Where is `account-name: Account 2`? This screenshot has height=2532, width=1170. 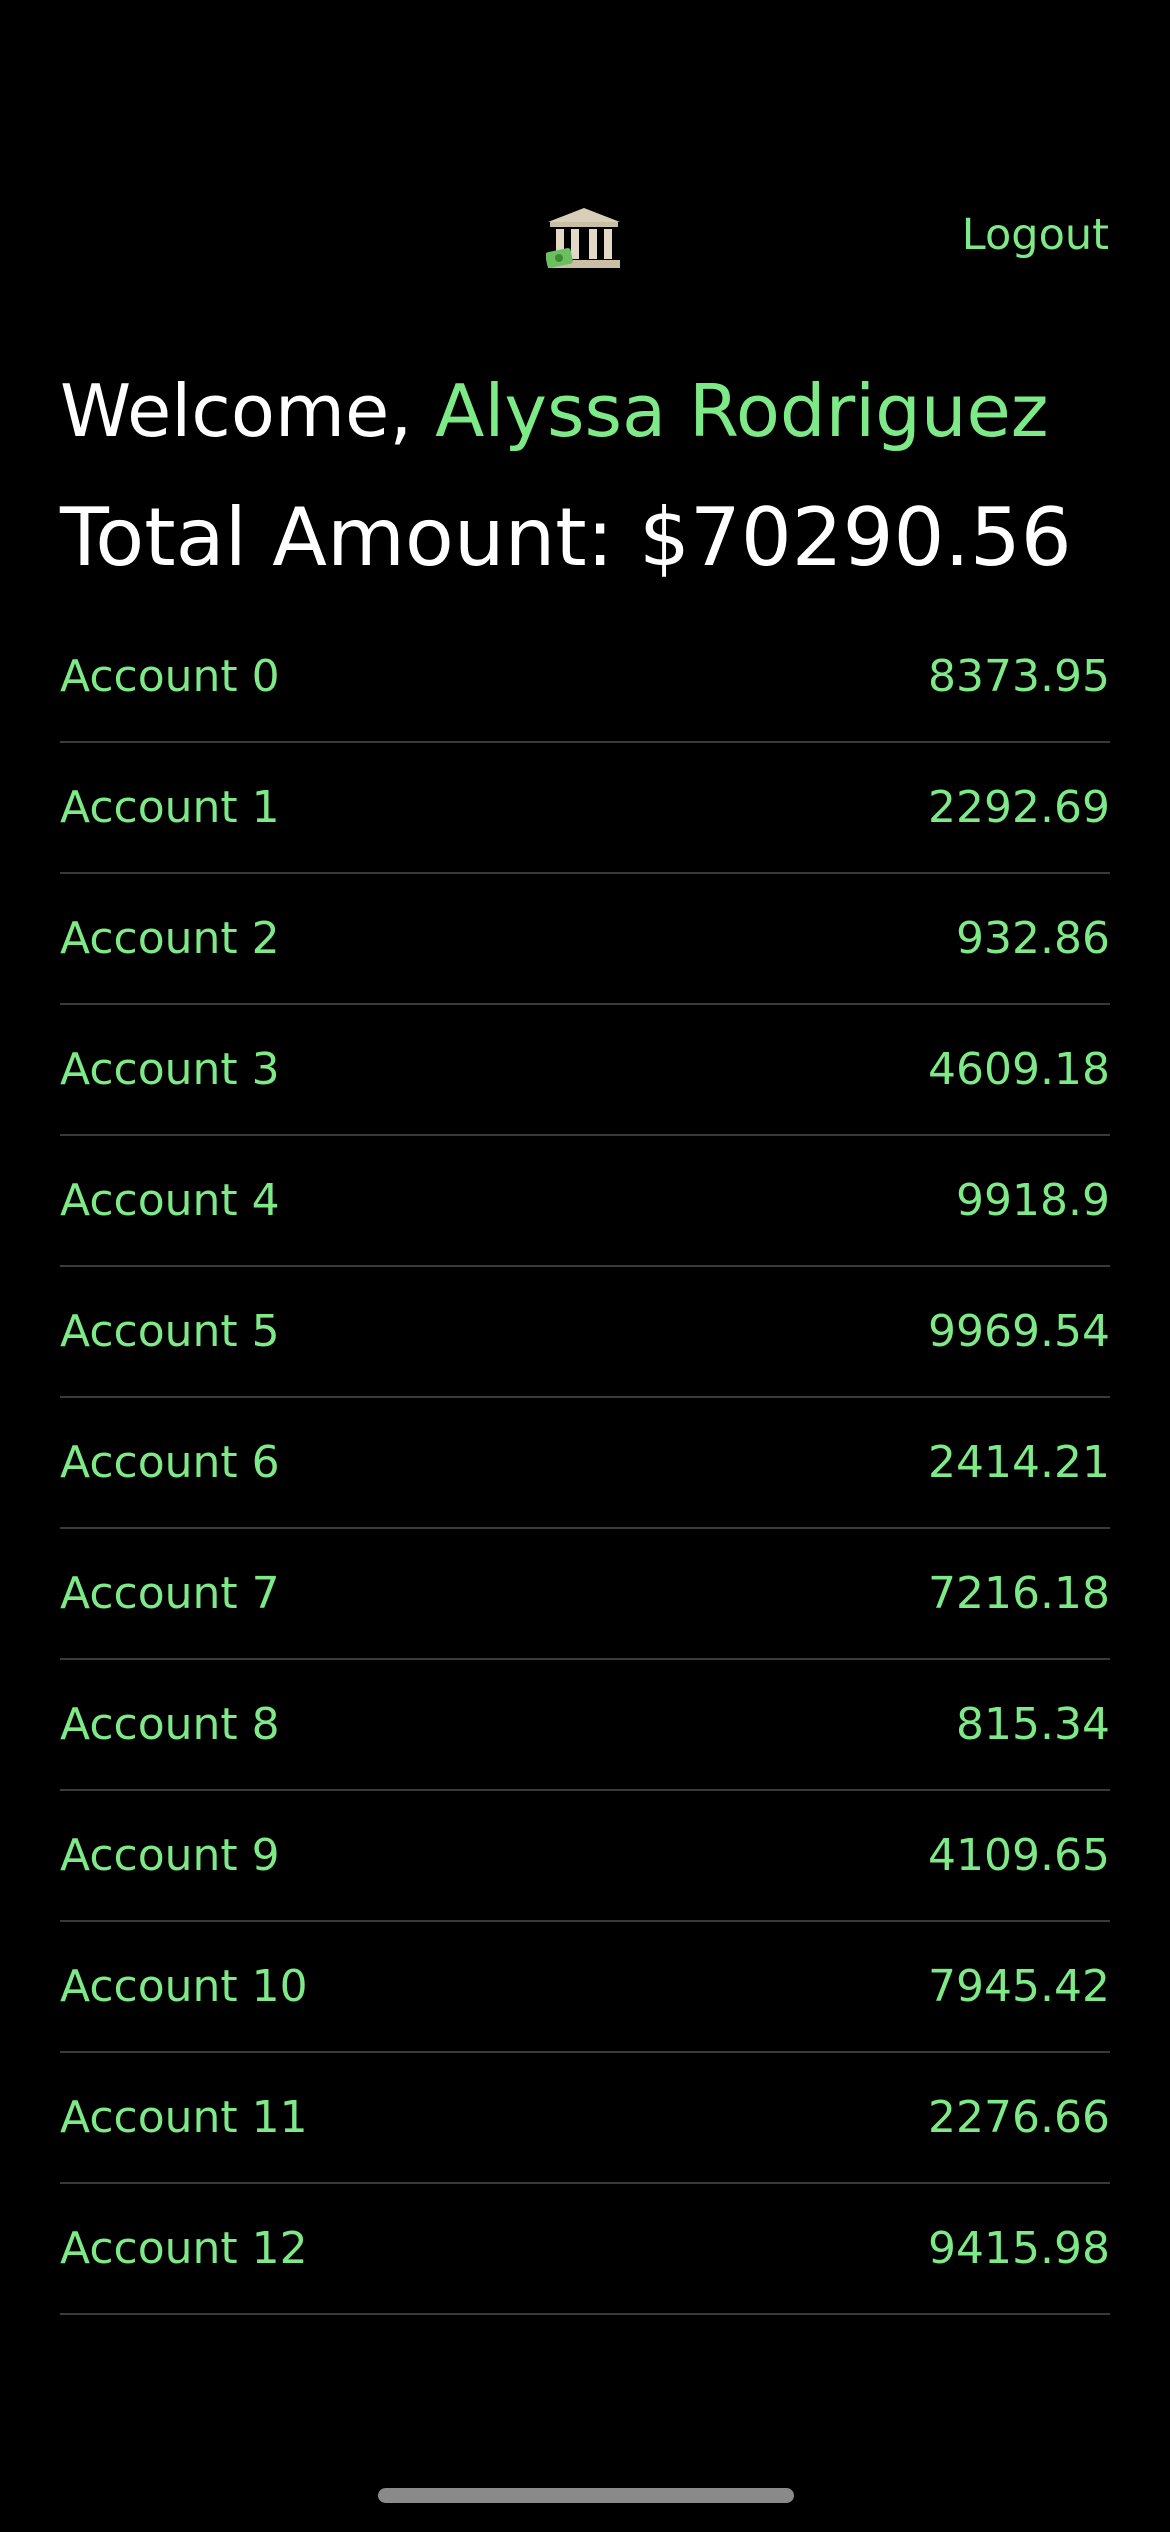 account-name: Account 2 is located at coordinates (170, 938).